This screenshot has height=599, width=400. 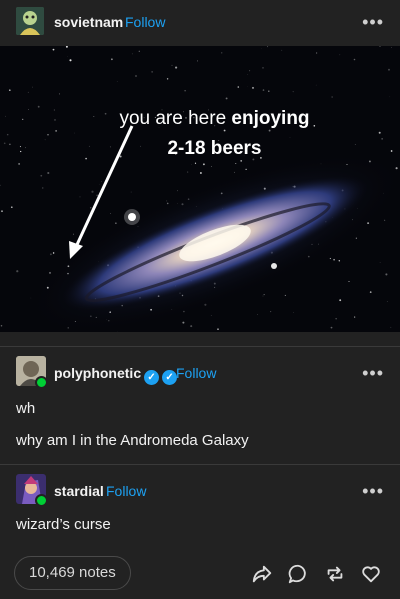 I want to click on reblog-author-name: polyphonetic ✓ ✓, so click(x=116, y=375).